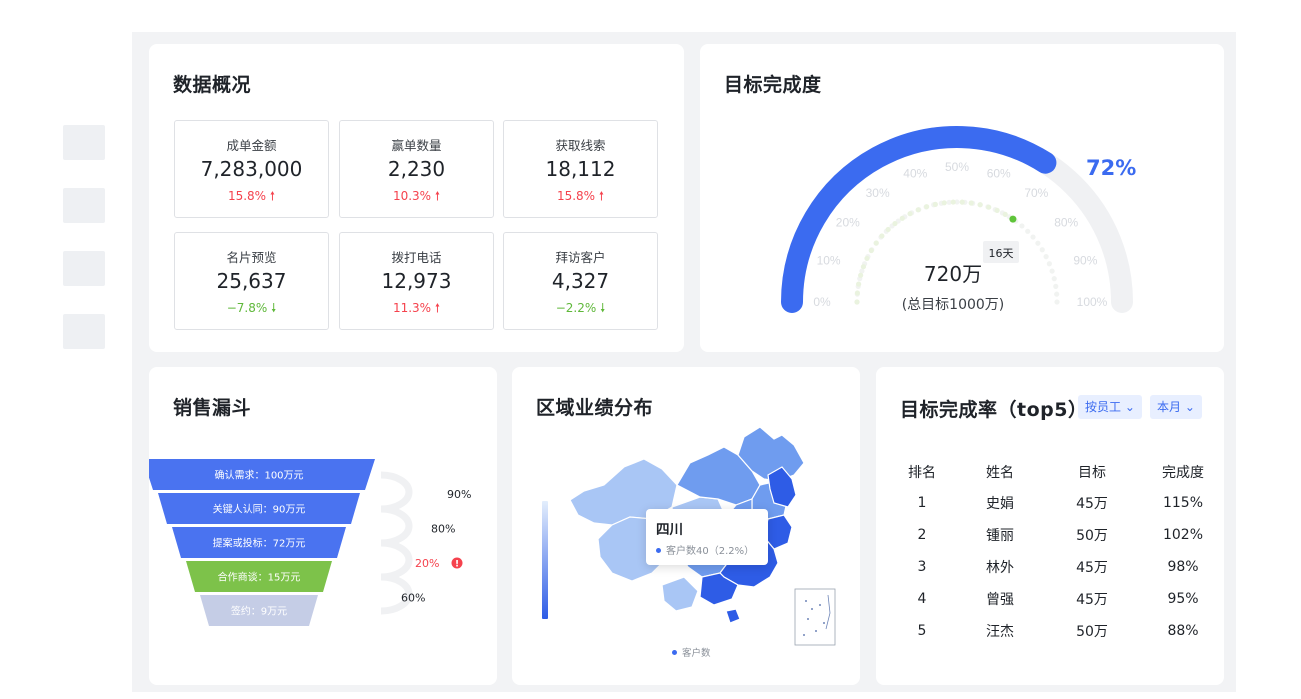 This screenshot has width=1301, height=699. I want to click on arrow-down-icon: 🠗, so click(274, 308).